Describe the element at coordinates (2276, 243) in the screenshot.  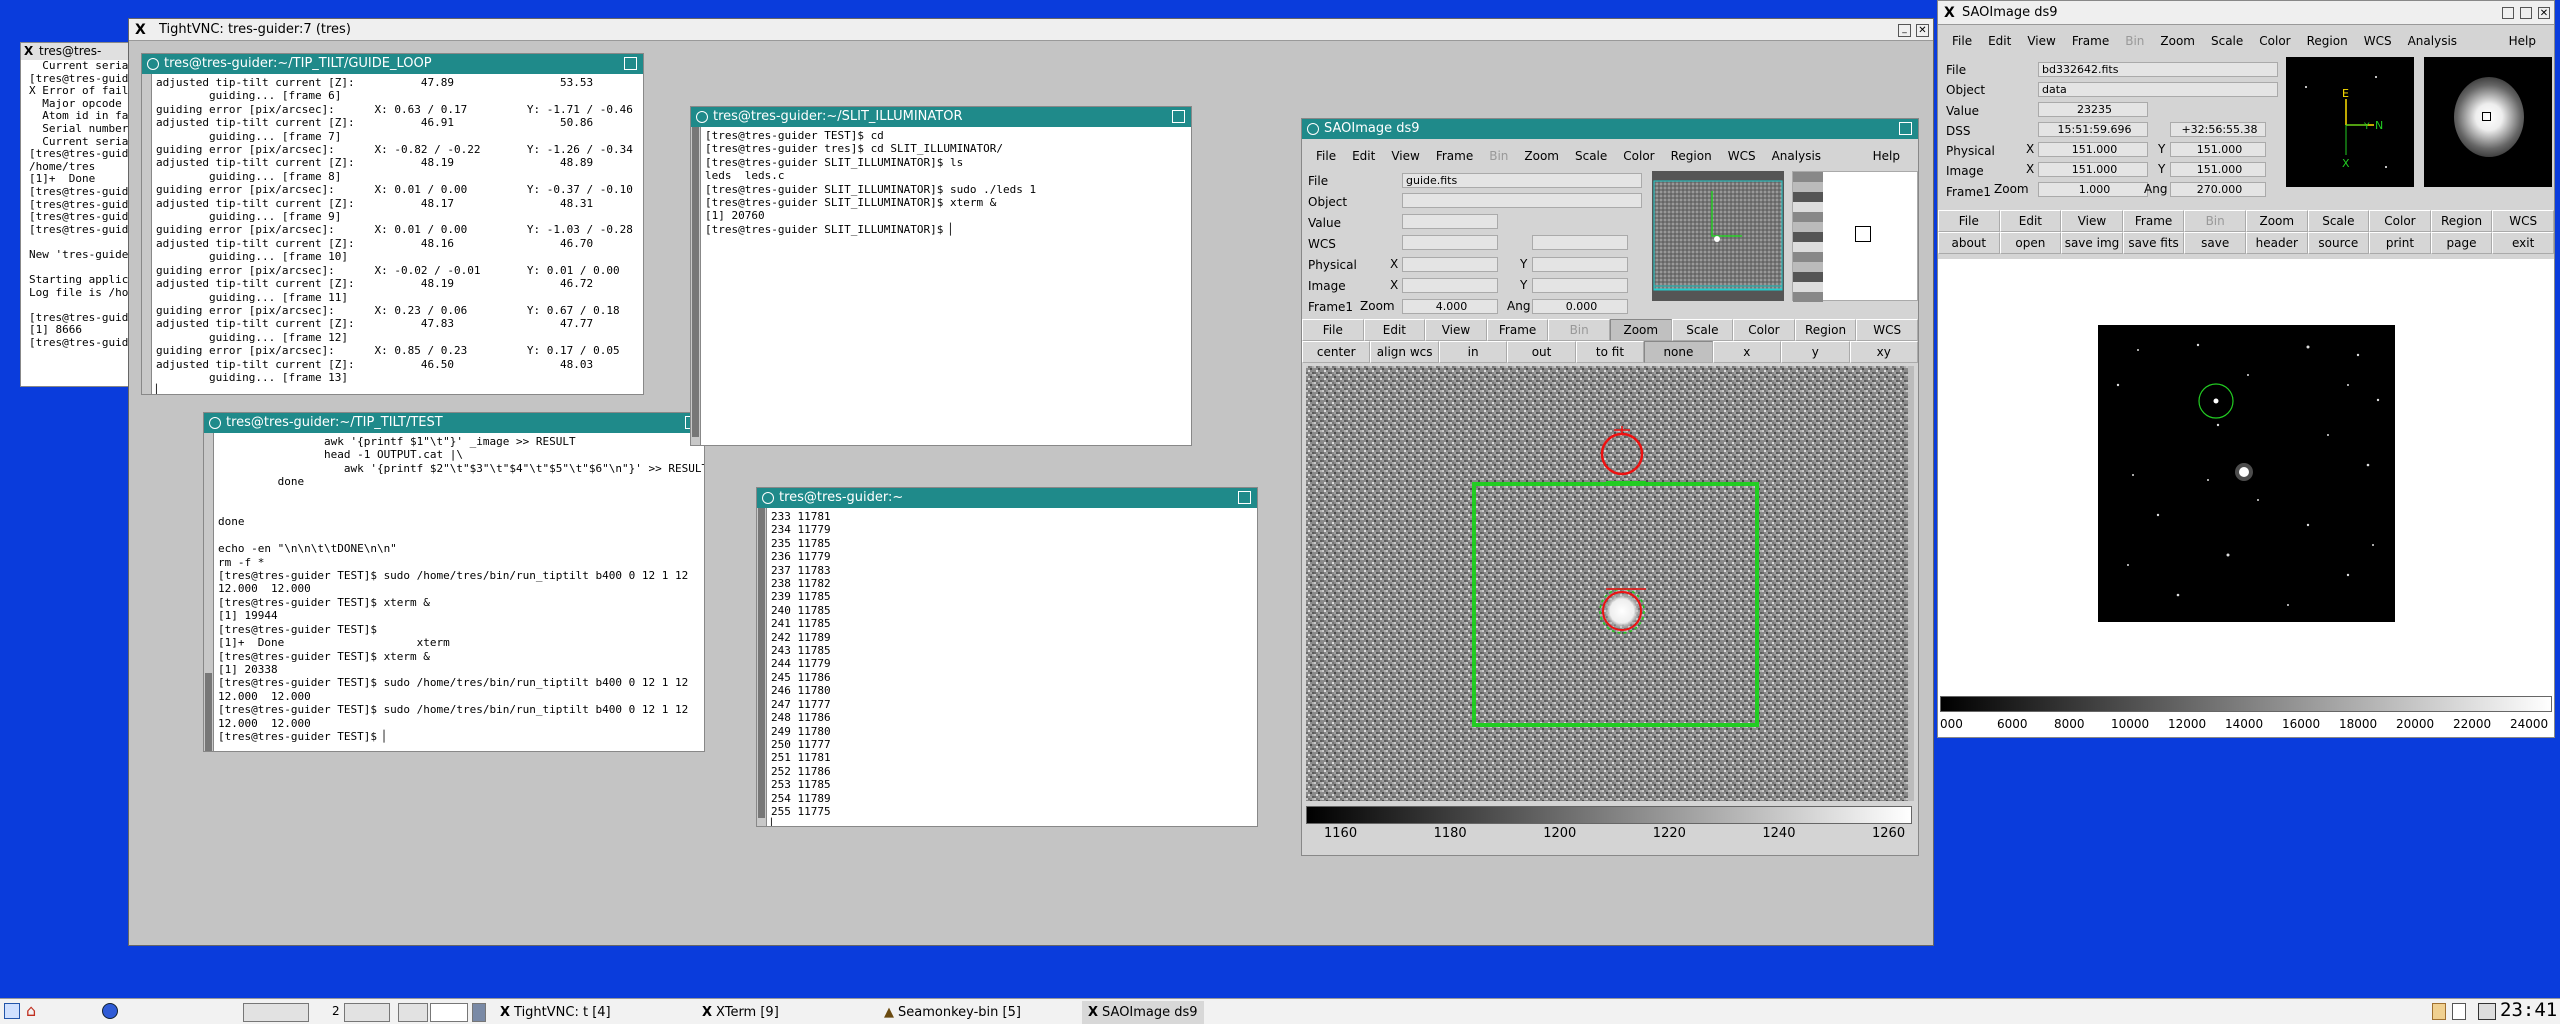
I see `button-header: header` at that location.